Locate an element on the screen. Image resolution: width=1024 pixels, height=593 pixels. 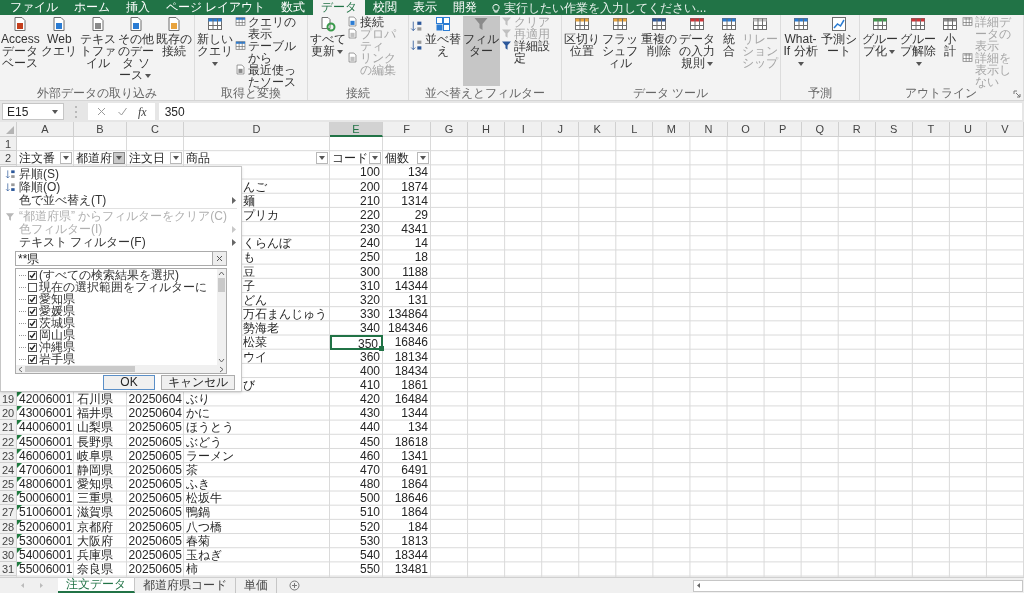
dialog-button: OK is located at coordinates (129, 382).